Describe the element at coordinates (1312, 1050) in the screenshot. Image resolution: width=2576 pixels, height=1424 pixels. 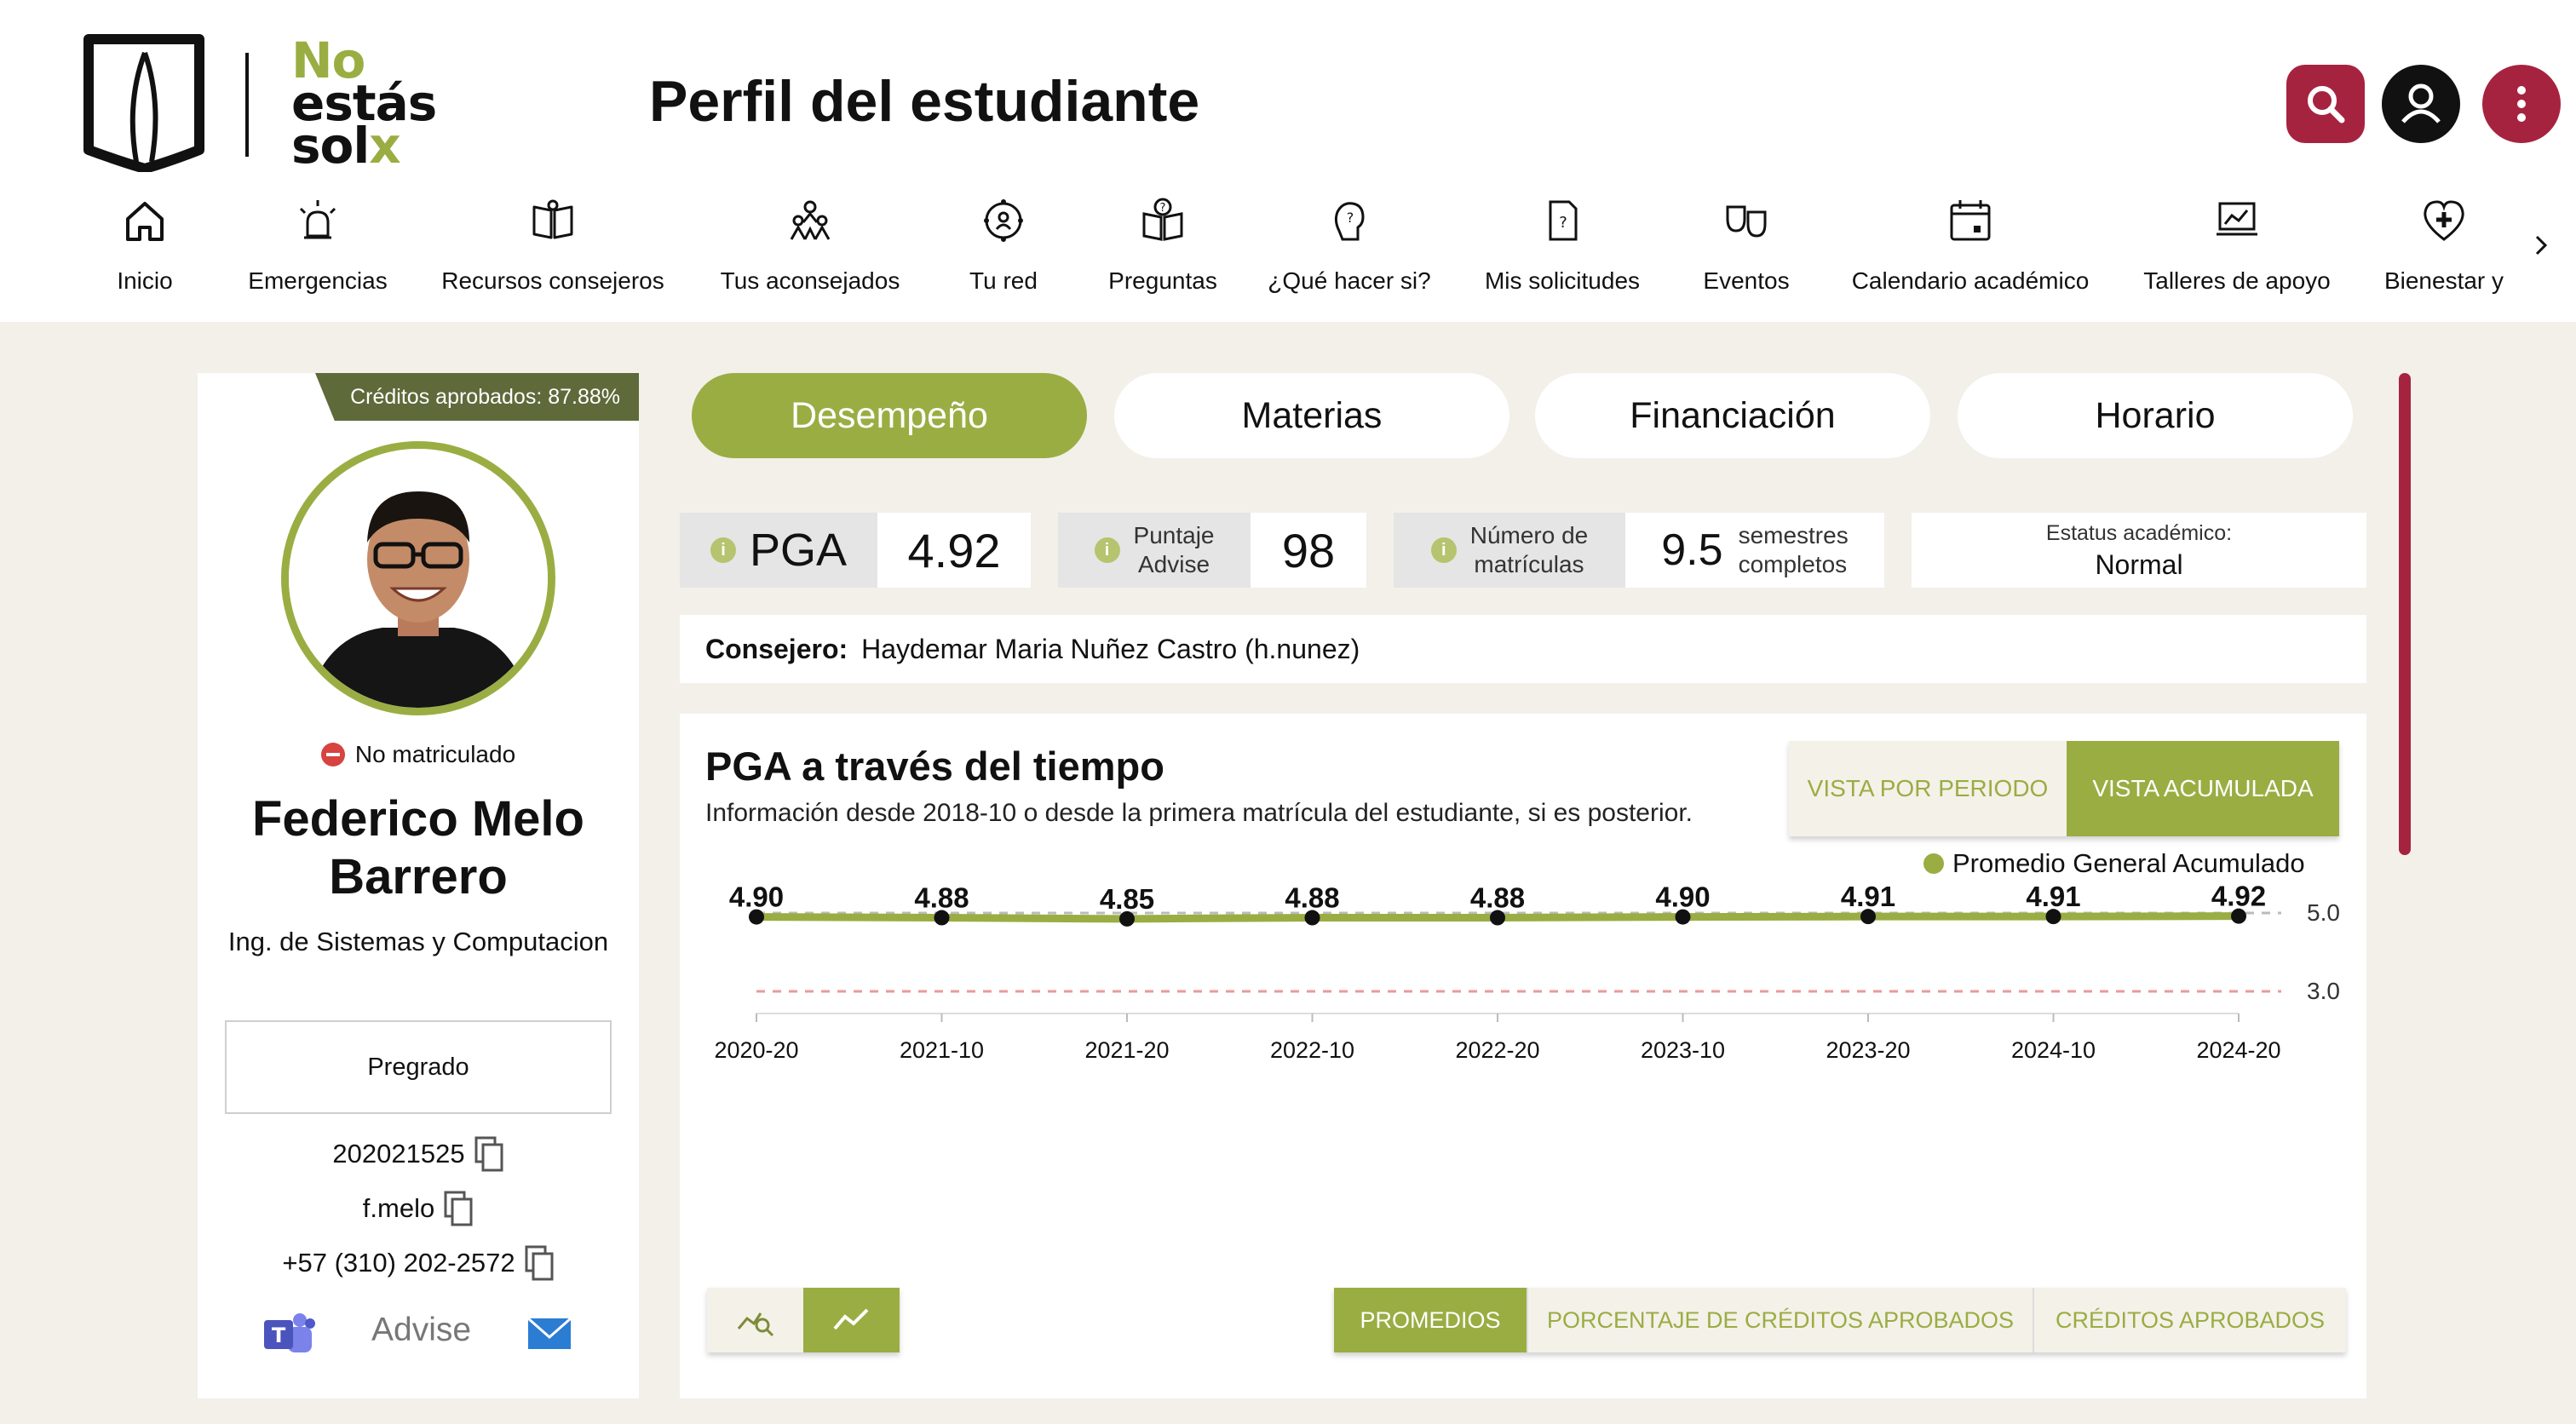
I see `x-tick-label: 2022-10` at that location.